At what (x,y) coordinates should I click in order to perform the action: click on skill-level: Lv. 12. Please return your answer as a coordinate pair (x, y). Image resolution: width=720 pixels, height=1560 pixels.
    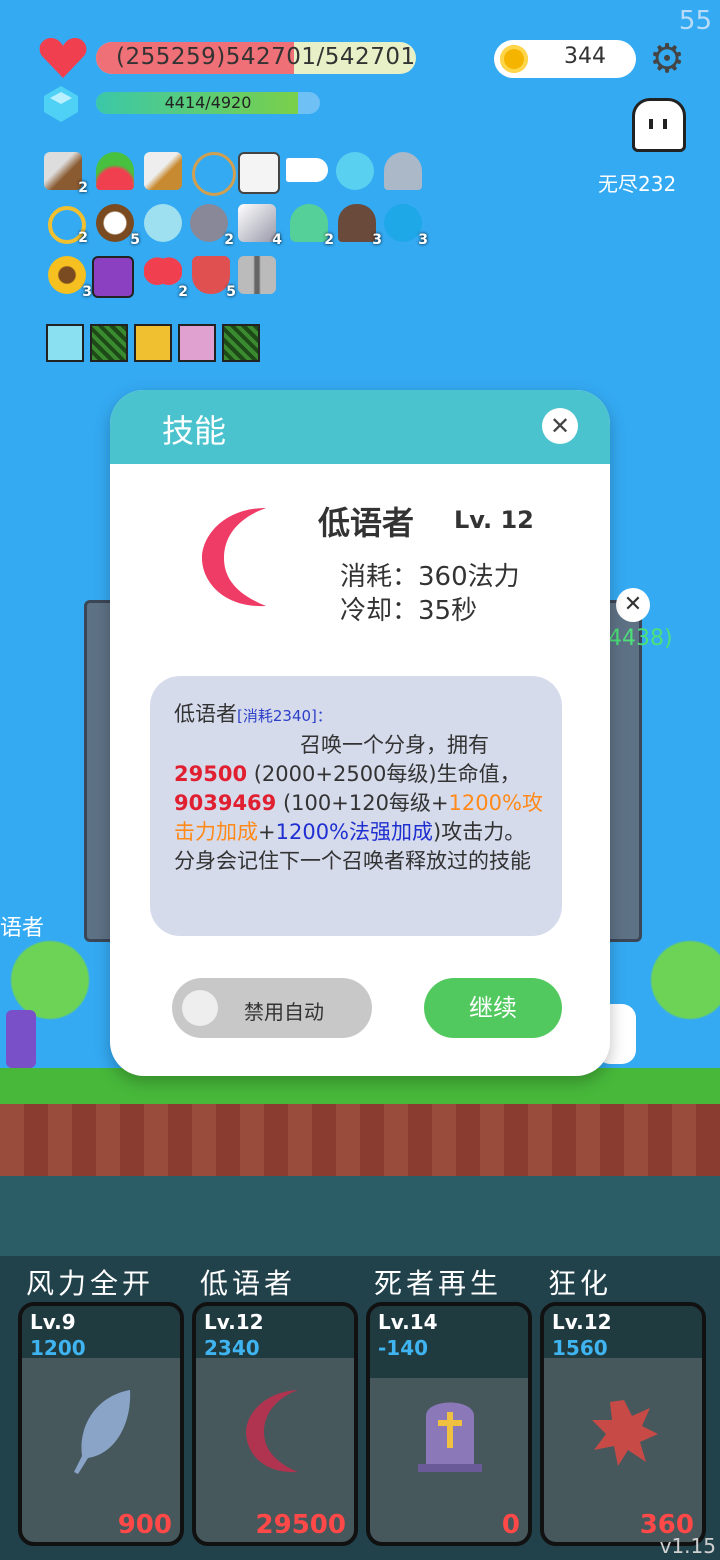
    Looking at the image, I should click on (494, 520).